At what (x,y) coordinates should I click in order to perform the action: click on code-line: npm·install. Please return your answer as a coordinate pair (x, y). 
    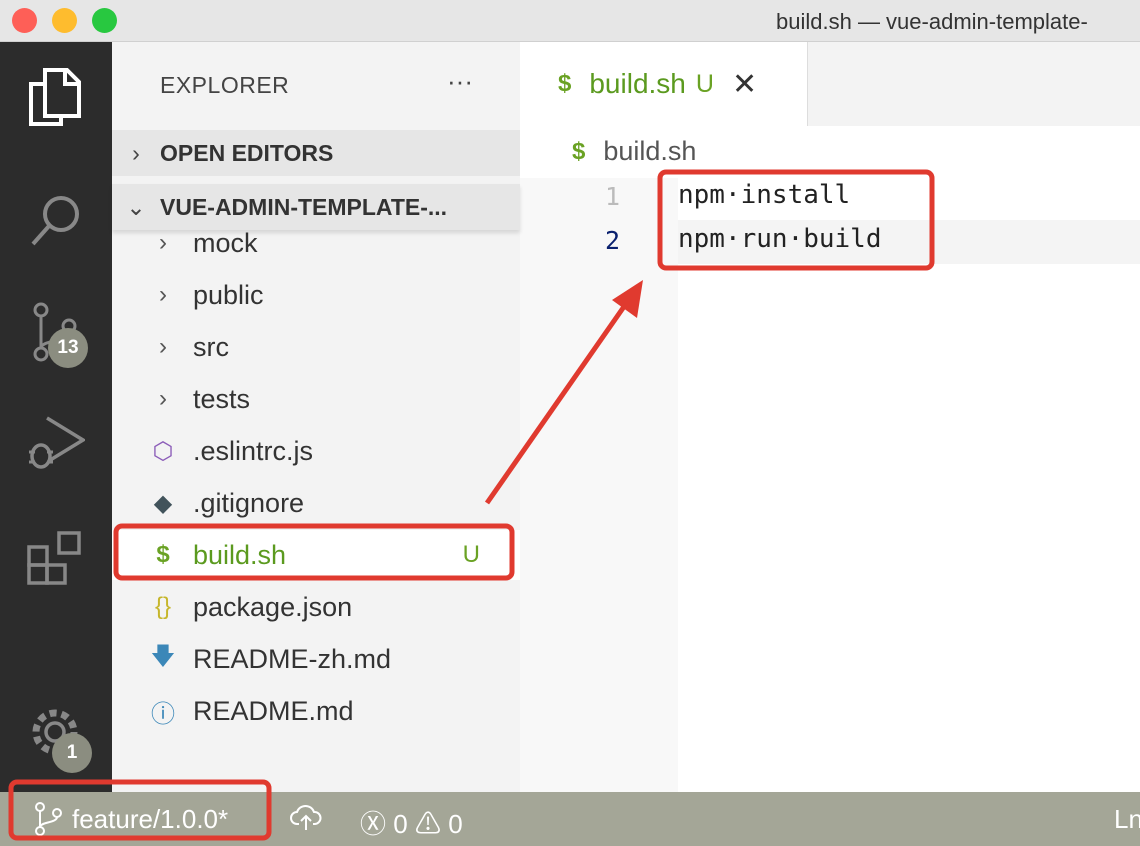
    Looking at the image, I should click on (764, 195).